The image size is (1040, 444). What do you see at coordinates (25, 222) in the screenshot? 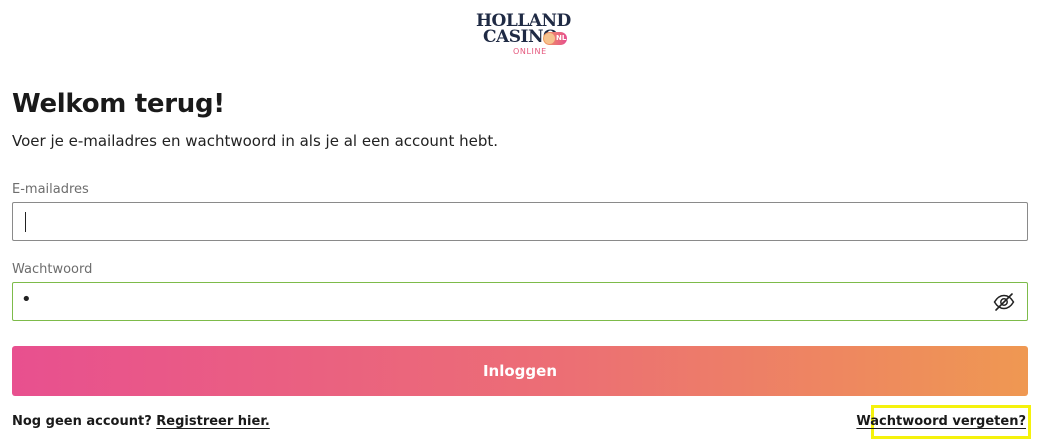
I see `text-caret` at bounding box center [25, 222].